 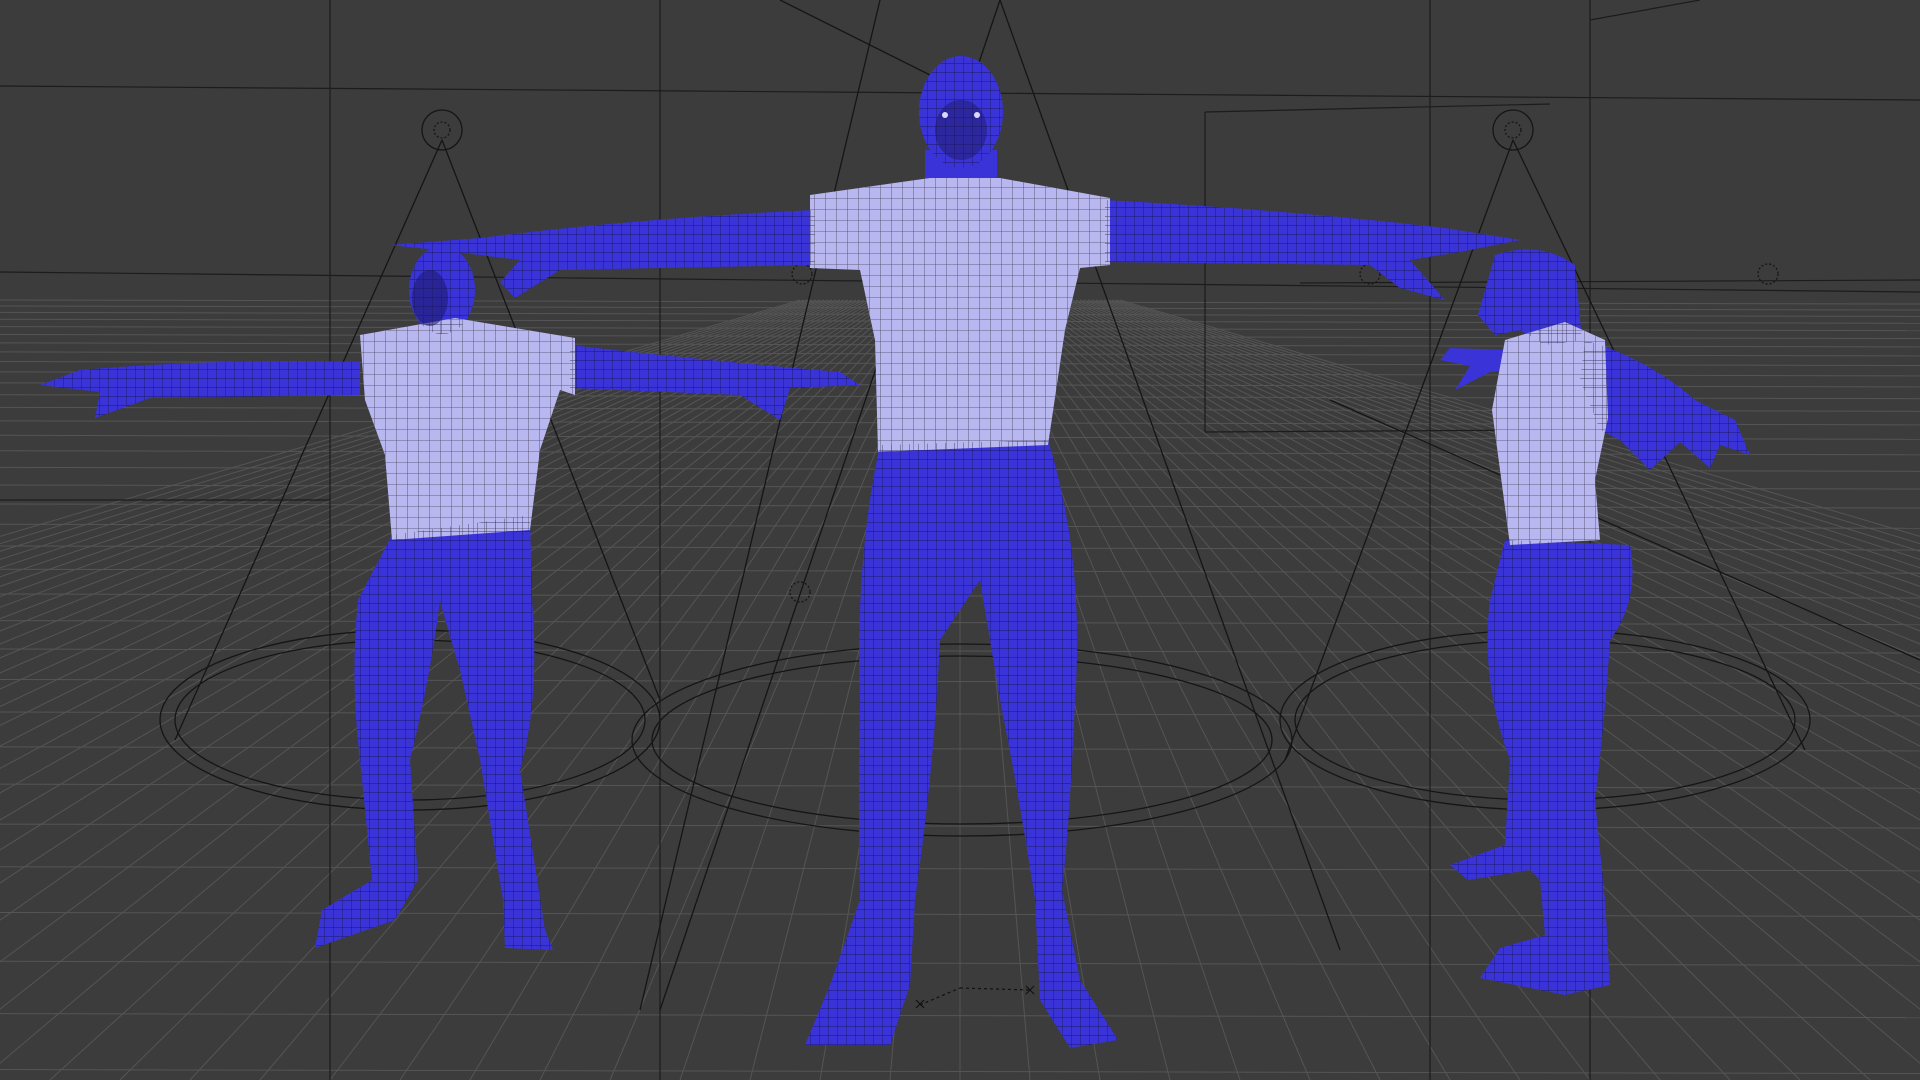 What do you see at coordinates (1595, 622) in the screenshot?
I see `creature-figure` at bounding box center [1595, 622].